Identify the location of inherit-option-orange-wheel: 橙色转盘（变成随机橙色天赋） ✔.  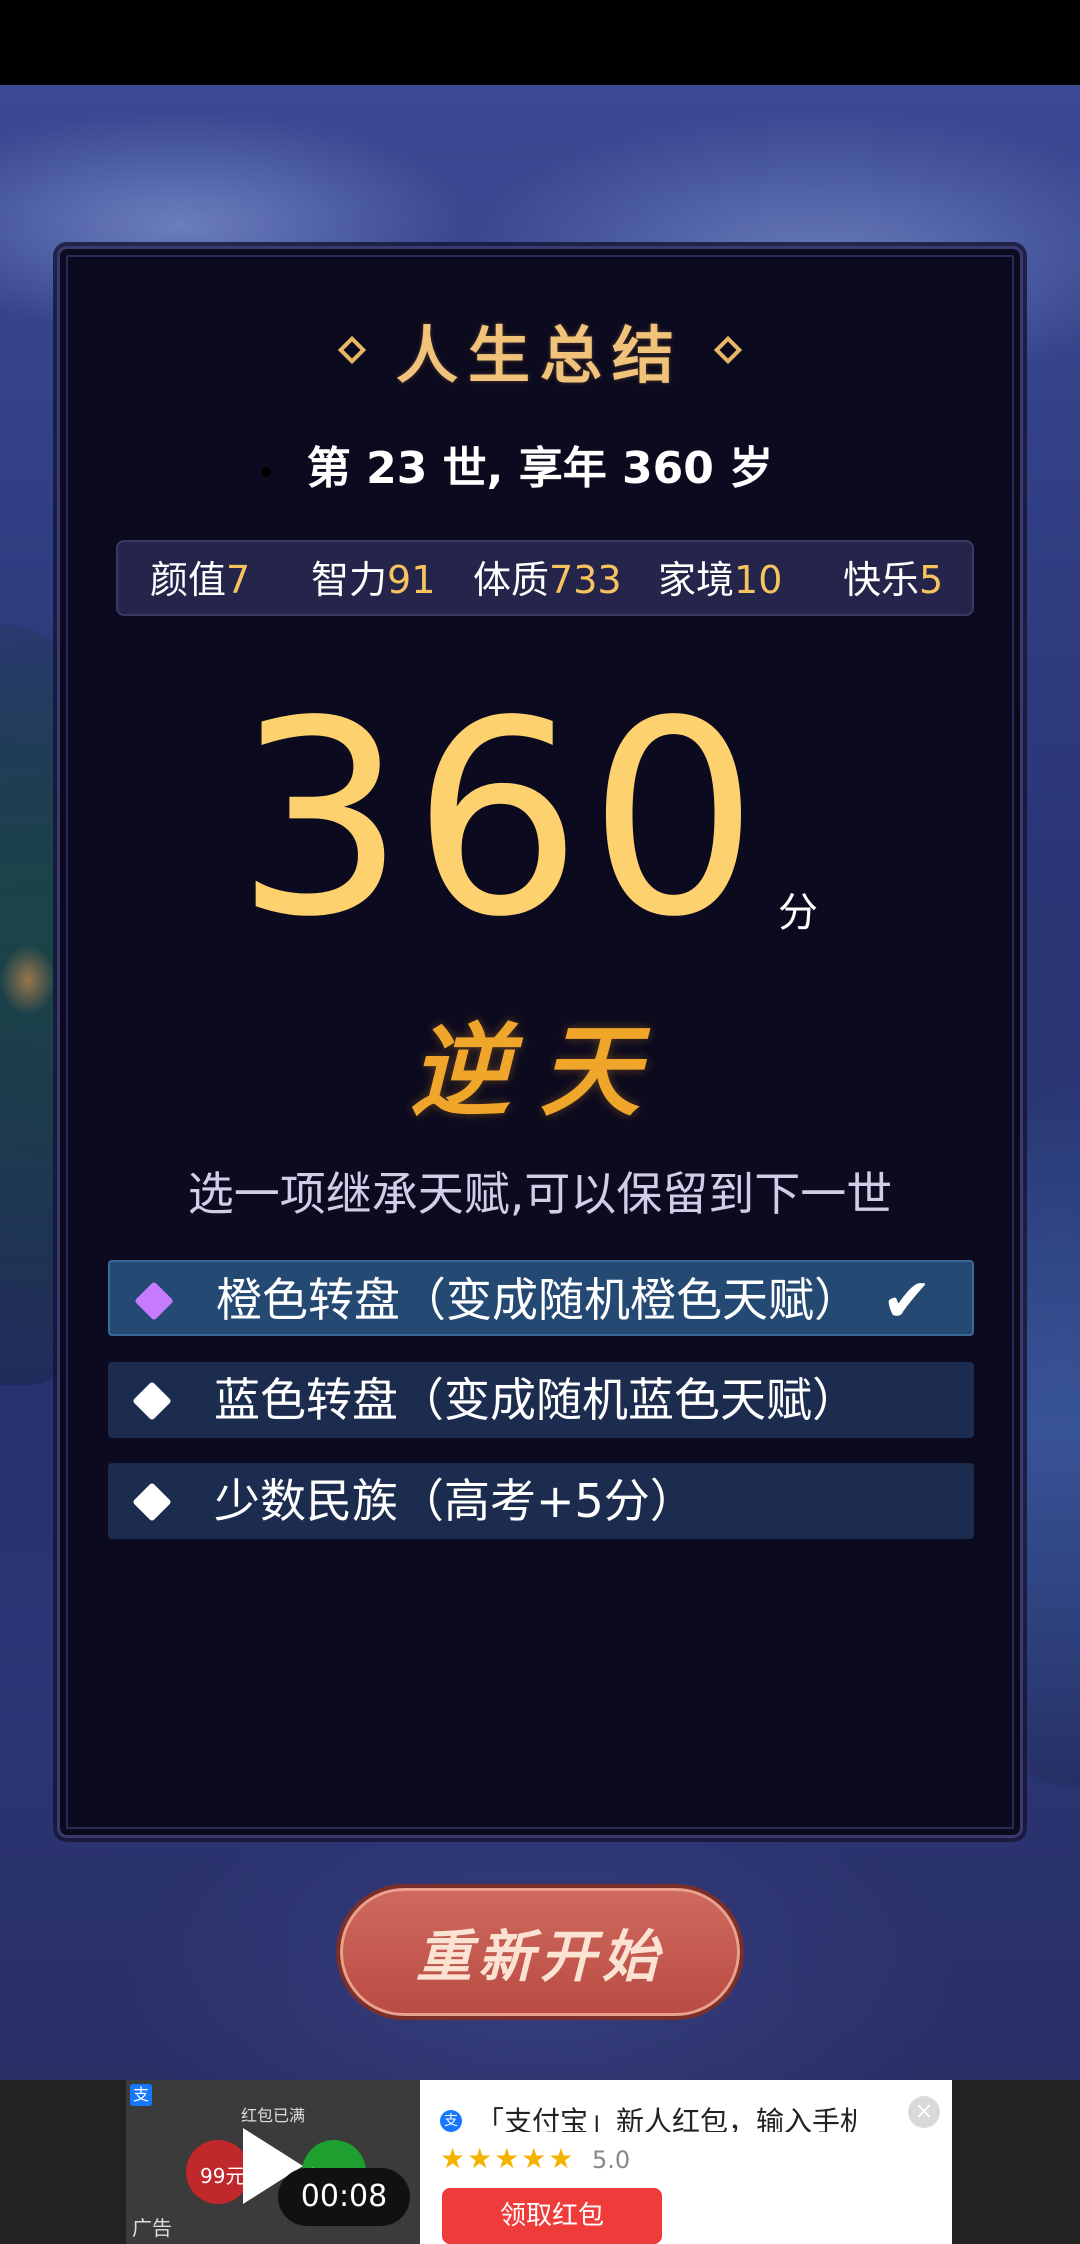
(541, 1298).